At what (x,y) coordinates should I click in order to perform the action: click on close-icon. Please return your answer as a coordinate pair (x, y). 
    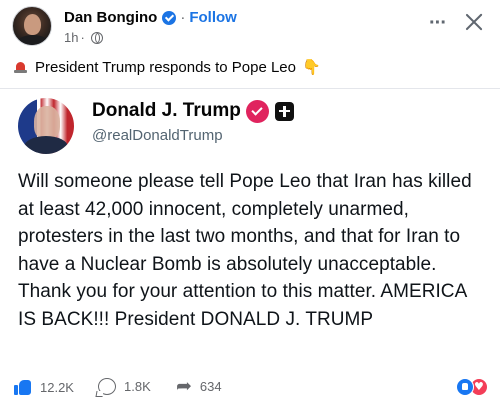
    Looking at the image, I should click on (474, 22).